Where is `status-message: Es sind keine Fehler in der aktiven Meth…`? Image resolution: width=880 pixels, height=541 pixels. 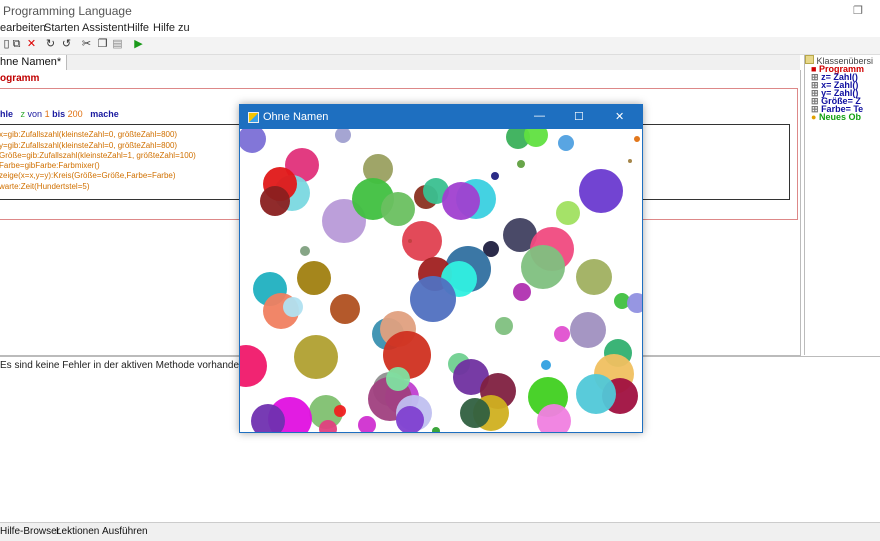
status-message: Es sind keine Fehler in der aktiven Meth… is located at coordinates (124, 365).